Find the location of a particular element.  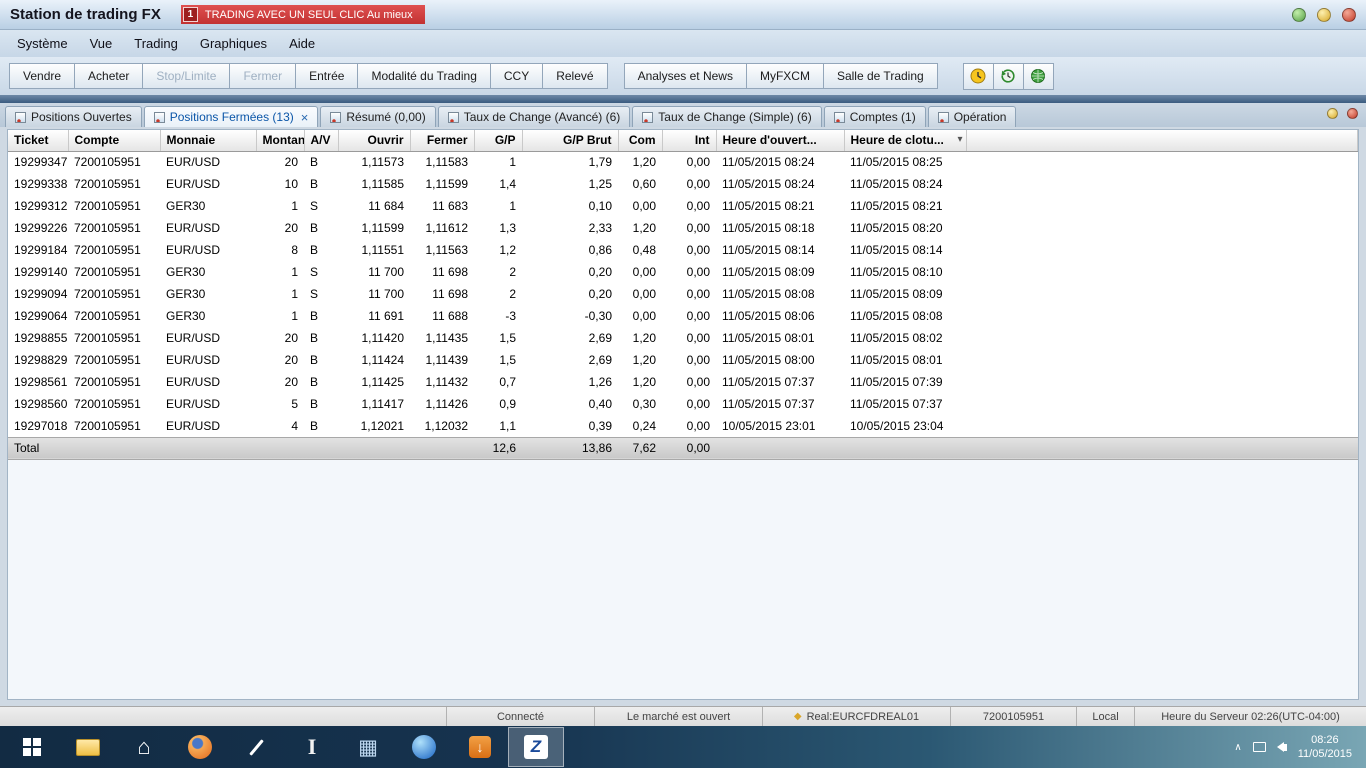

cell: 7200105951 is located at coordinates (114, 426).